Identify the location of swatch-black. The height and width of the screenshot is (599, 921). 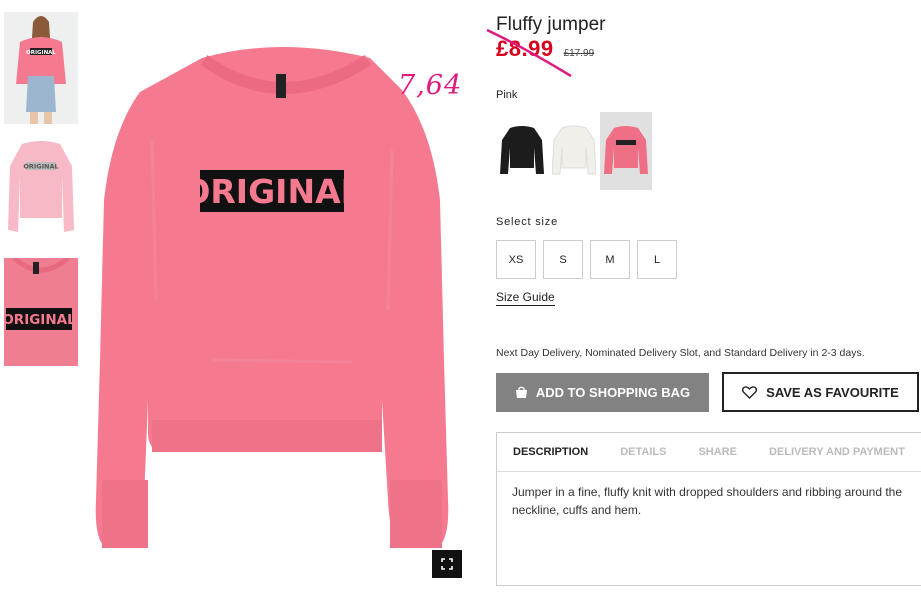
(522, 151).